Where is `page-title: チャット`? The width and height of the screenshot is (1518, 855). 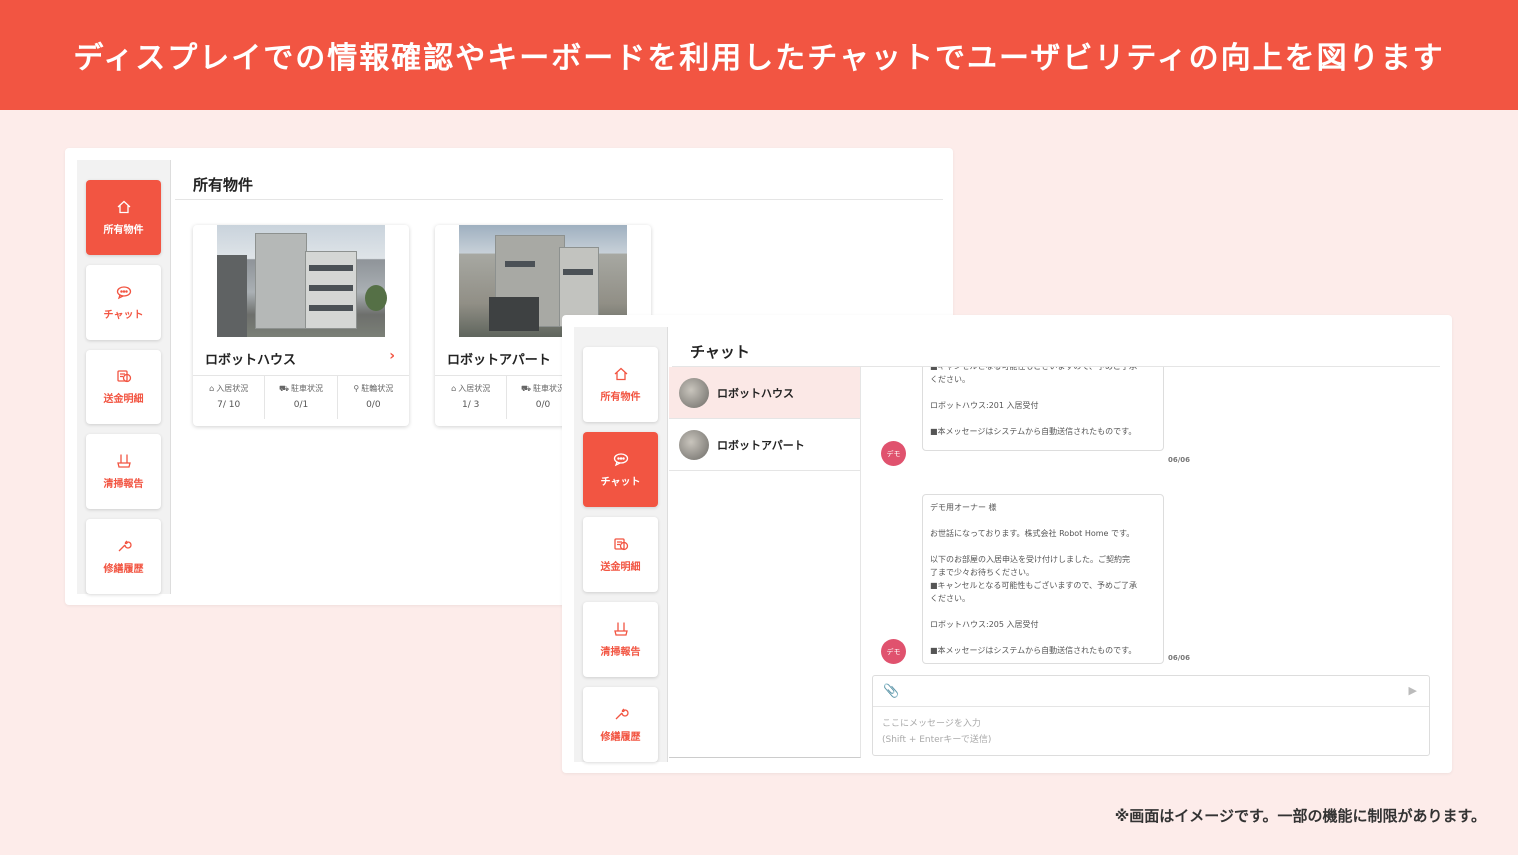 page-title: チャット is located at coordinates (1056, 349).